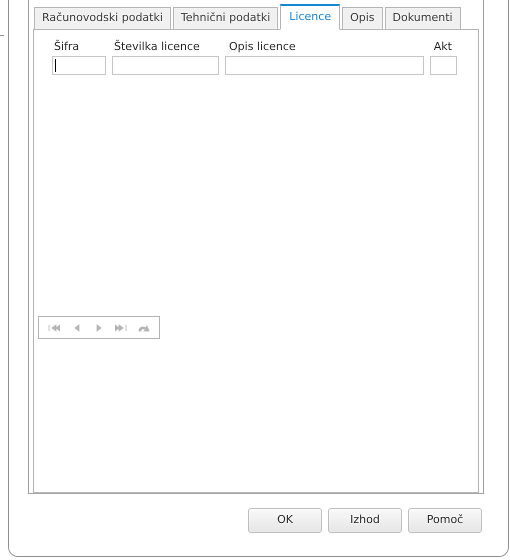 Image resolution: width=510 pixels, height=560 pixels. Describe the element at coordinates (310, 17) in the screenshot. I see `tab: Licence` at that location.